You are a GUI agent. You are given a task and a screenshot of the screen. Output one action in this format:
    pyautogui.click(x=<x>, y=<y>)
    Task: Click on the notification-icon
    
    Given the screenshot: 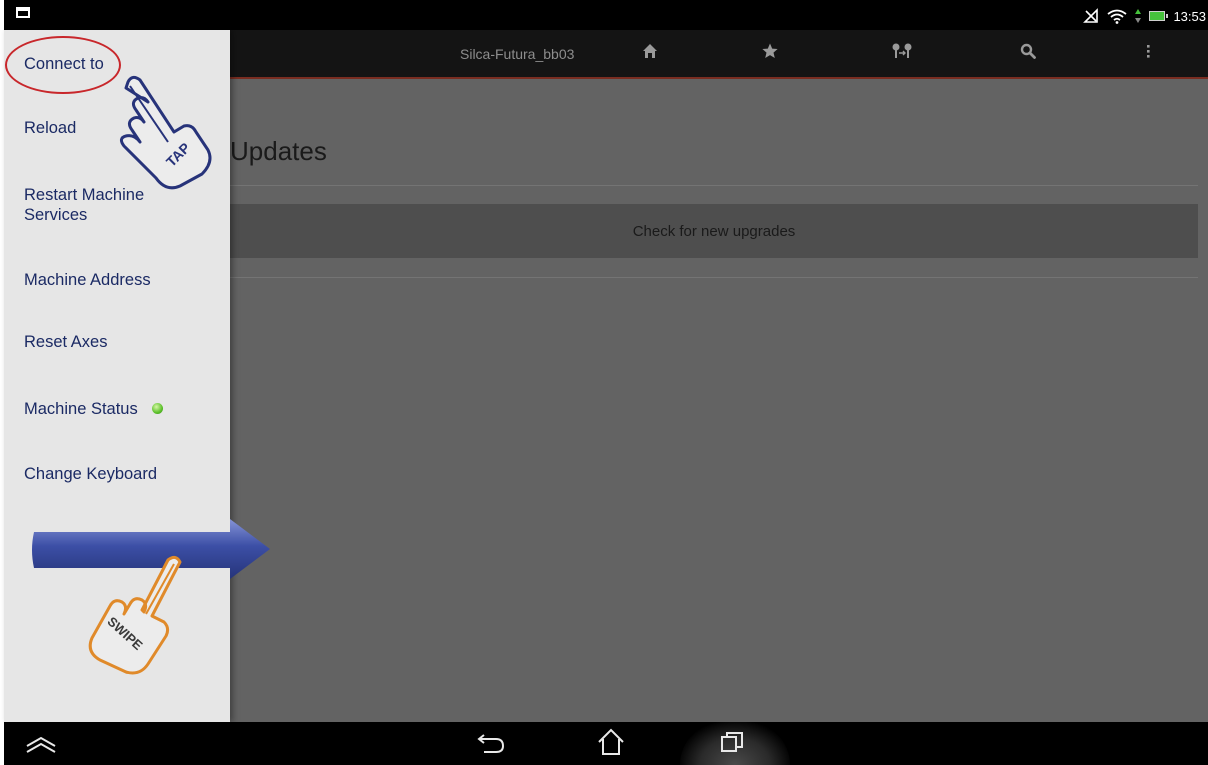 What is the action you would take?
    pyautogui.click(x=23, y=12)
    